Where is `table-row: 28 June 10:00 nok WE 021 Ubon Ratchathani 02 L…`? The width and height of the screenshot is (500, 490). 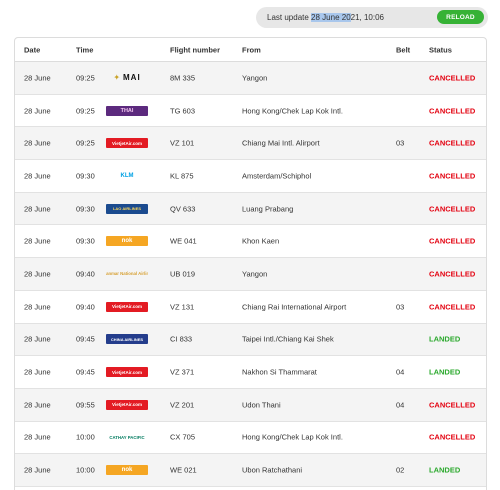
table-row: 28 June 10:00 nok WE 021 Ubon Ratchathani 02 L… is located at coordinates (250, 470).